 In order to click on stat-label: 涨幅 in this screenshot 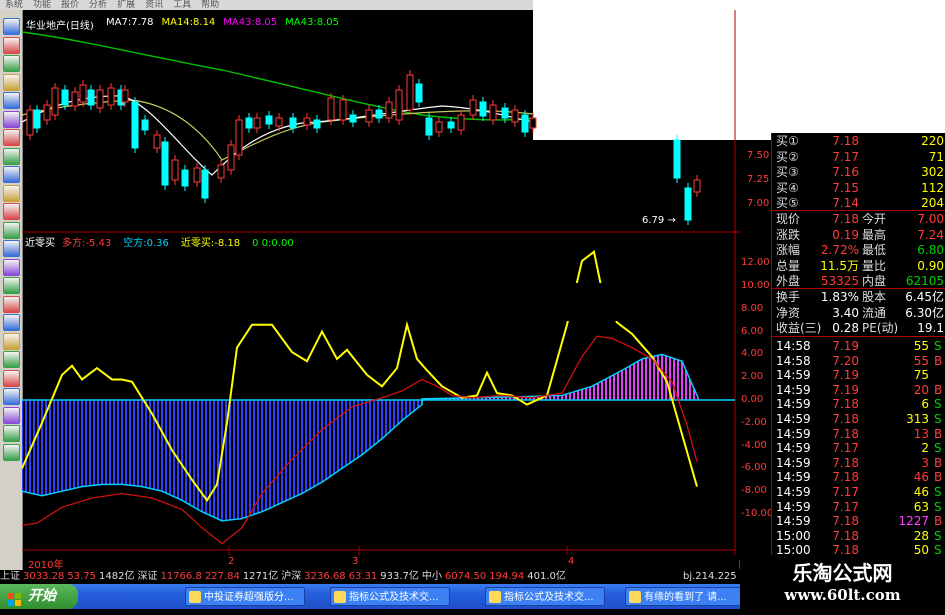, I will do `click(788, 250)`.